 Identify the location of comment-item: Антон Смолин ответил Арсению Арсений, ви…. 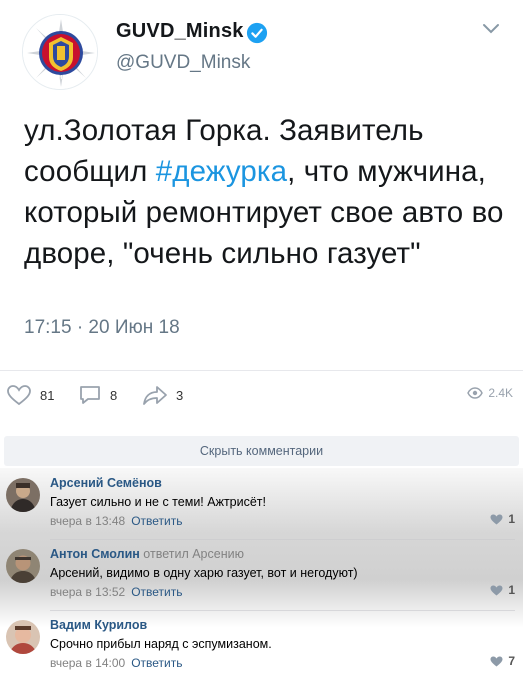
(261, 575).